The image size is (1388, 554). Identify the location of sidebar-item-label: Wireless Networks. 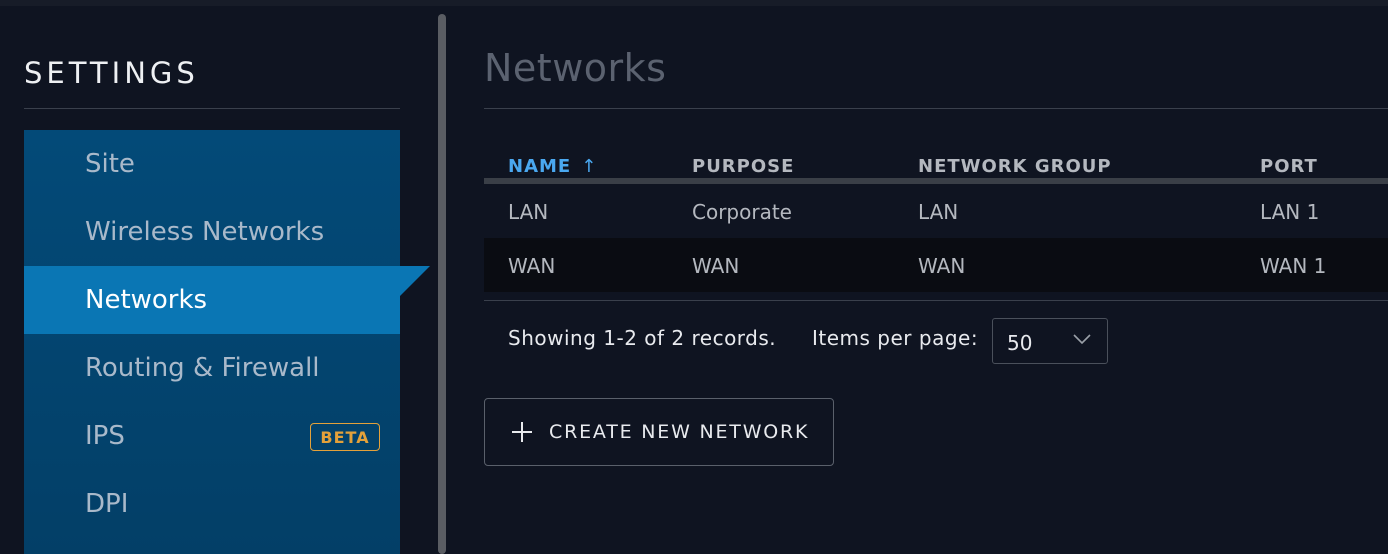
(205, 232).